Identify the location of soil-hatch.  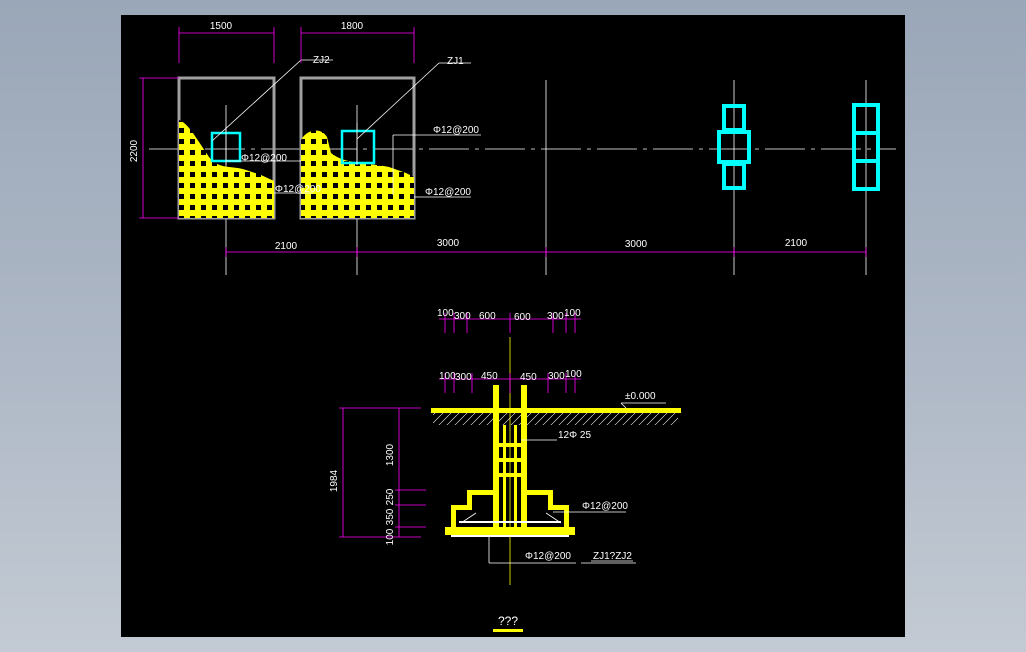
(555, 419).